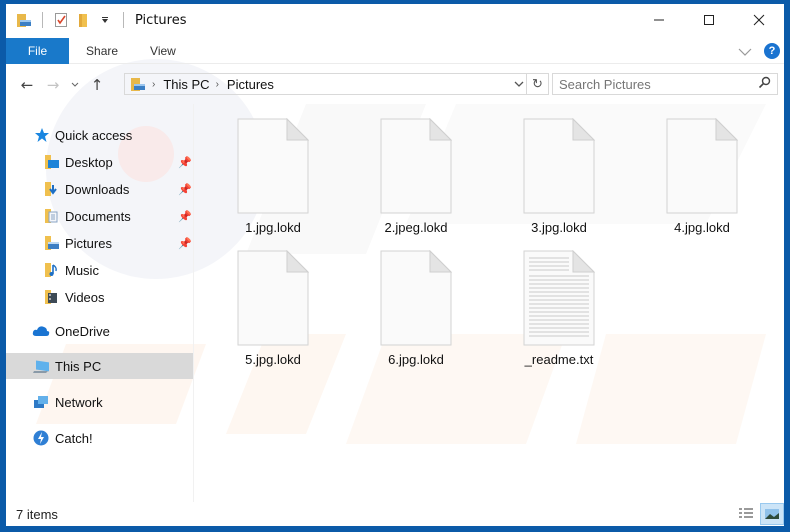 This screenshot has width=790, height=532. Describe the element at coordinates (416, 227) in the screenshot. I see `file-name: 2.jpeg.lokd` at that location.